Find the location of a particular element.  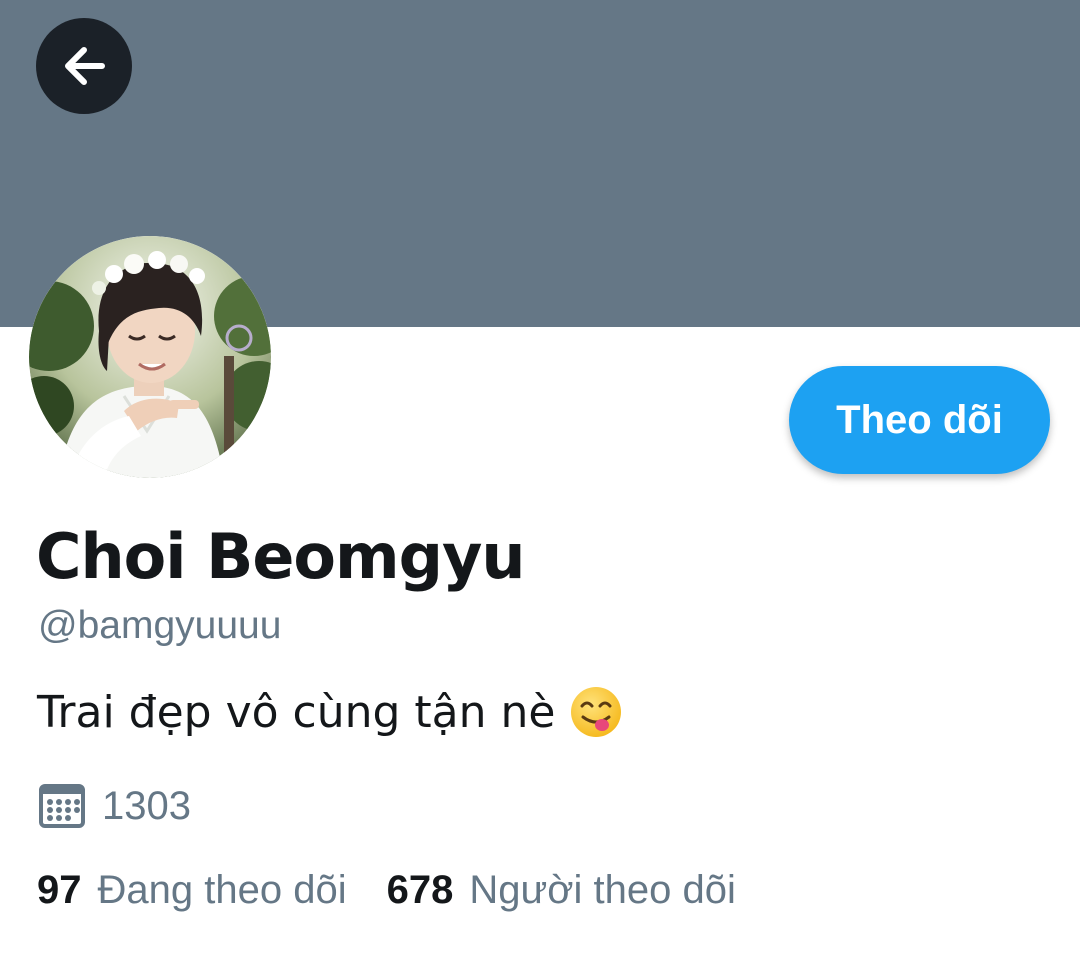

follow-stats: 97 Đang theo dõi 678 Người theo dõi is located at coordinates (386, 890).